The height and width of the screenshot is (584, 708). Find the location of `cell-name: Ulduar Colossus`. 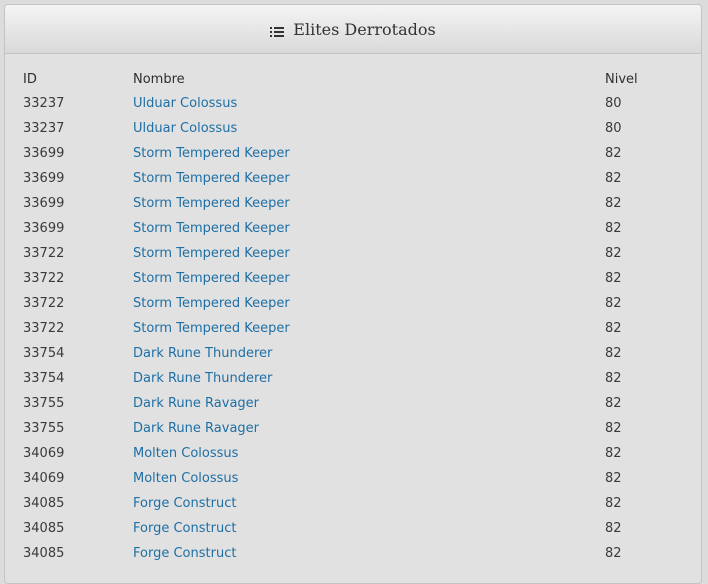

cell-name: Ulduar Colossus is located at coordinates (369, 103).